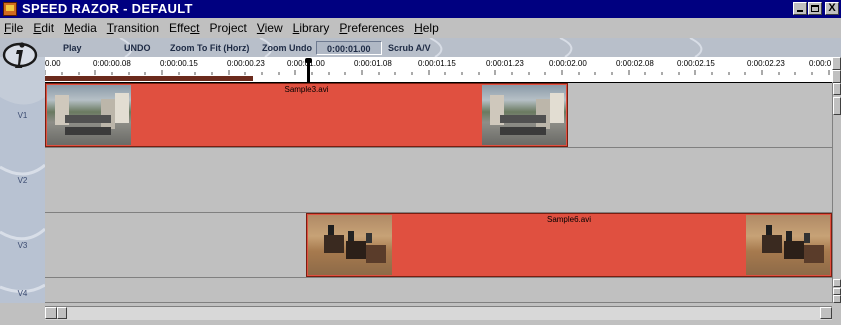 This screenshot has width=841, height=325. I want to click on menu-help-label: elp, so click(430, 28).